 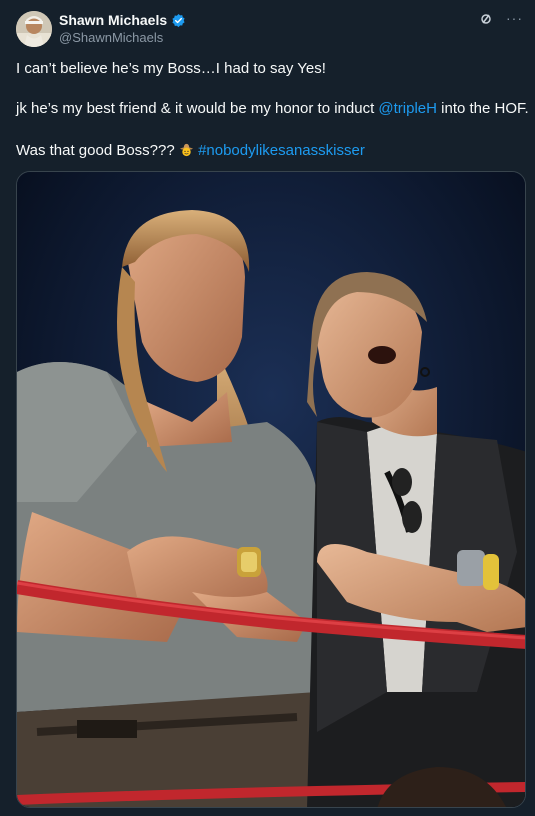 I want to click on tweet-line-3-text: Was that good Boss???, so click(x=97, y=150).